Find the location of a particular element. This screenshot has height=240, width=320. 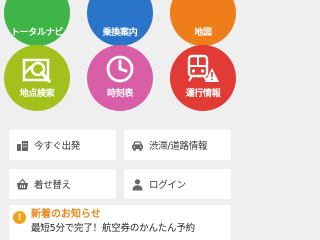

traffic-label: 渋滞/道路情報 is located at coordinates (178, 146).